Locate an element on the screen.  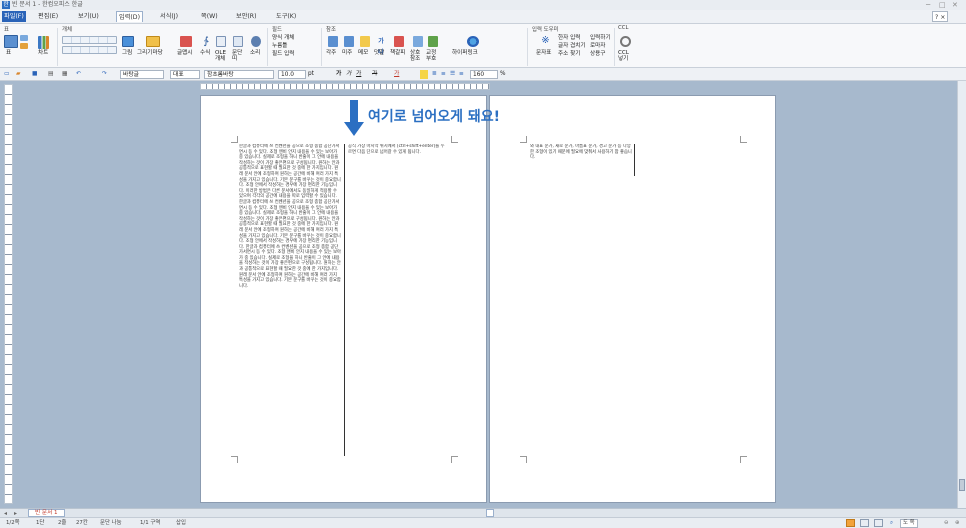
field-input-button: 필드 입력 is located at coordinates (283, 54).